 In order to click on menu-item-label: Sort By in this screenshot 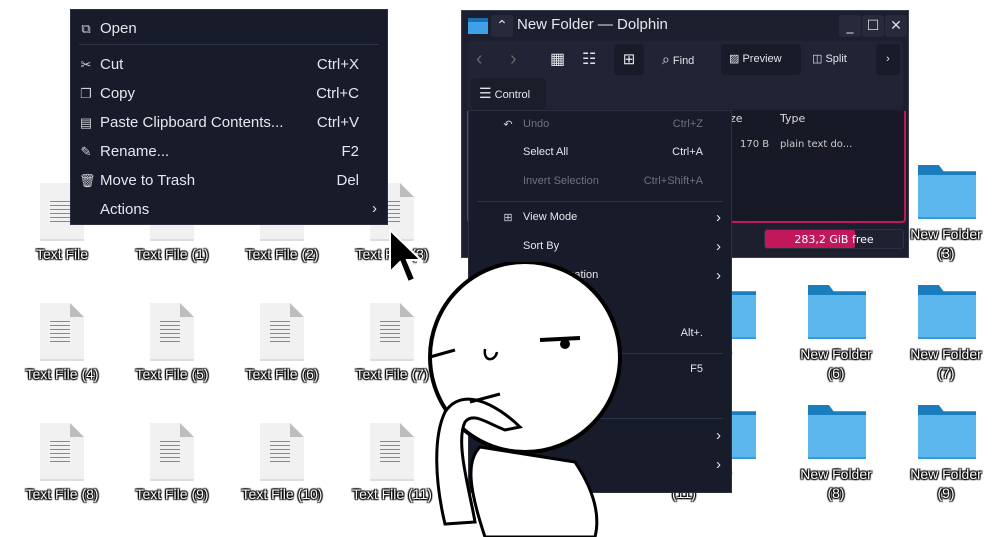, I will do `click(541, 246)`.